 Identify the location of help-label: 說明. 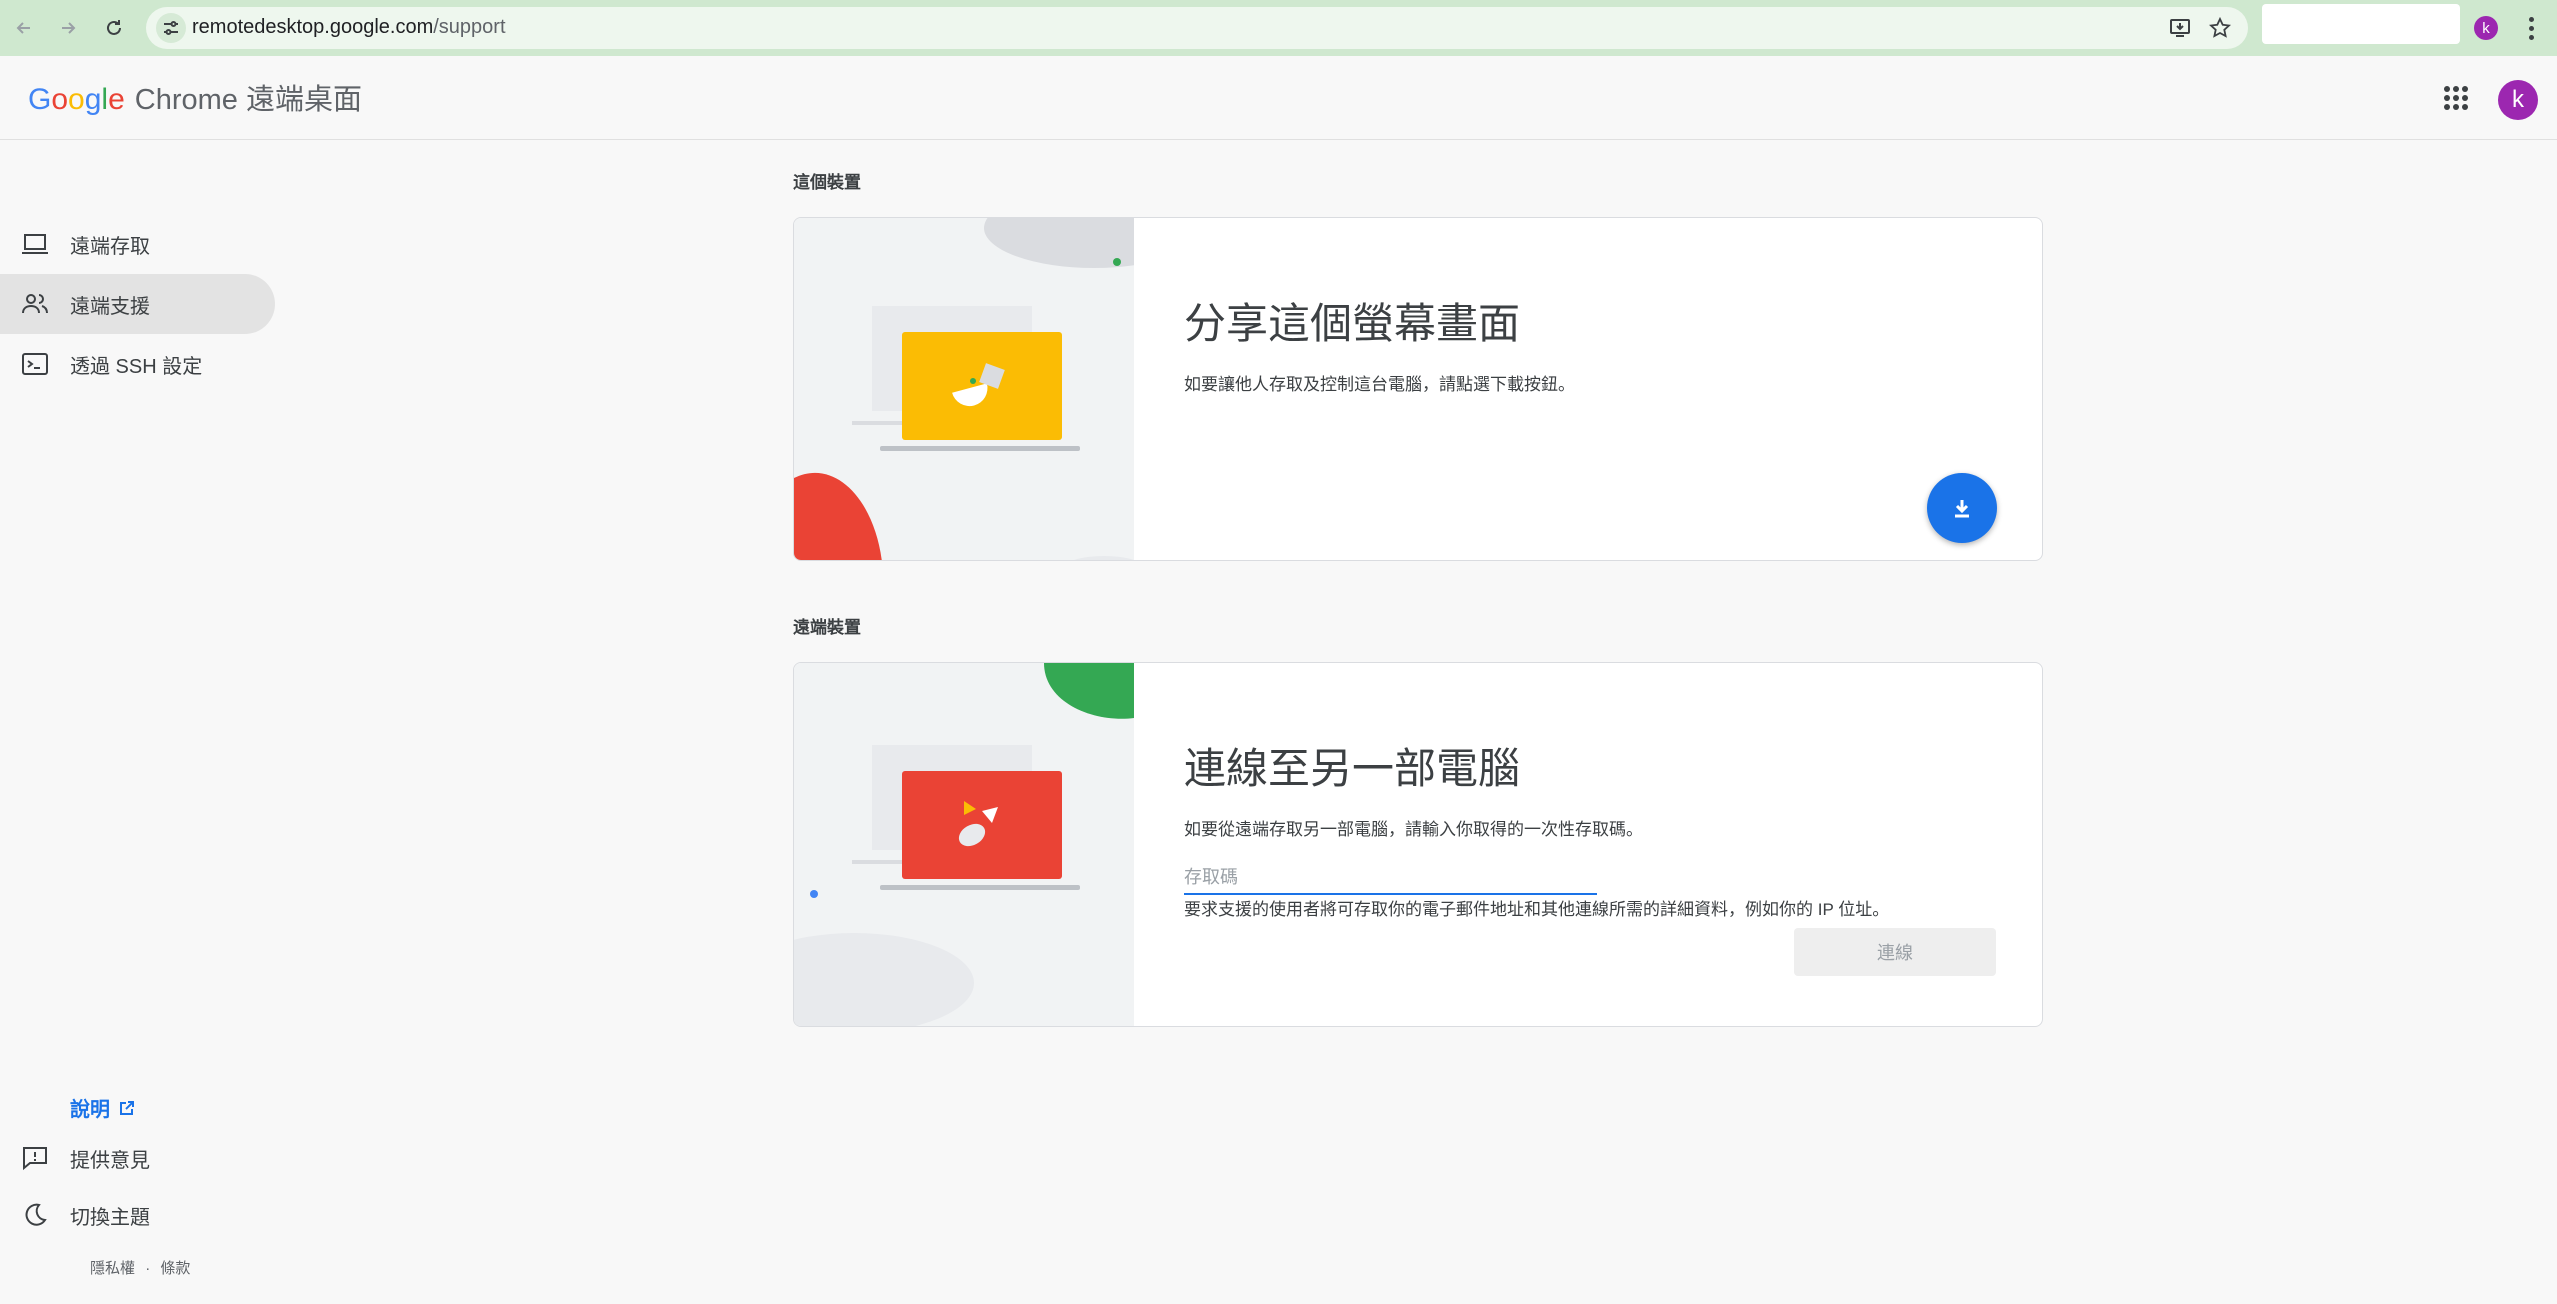
(90, 1110).